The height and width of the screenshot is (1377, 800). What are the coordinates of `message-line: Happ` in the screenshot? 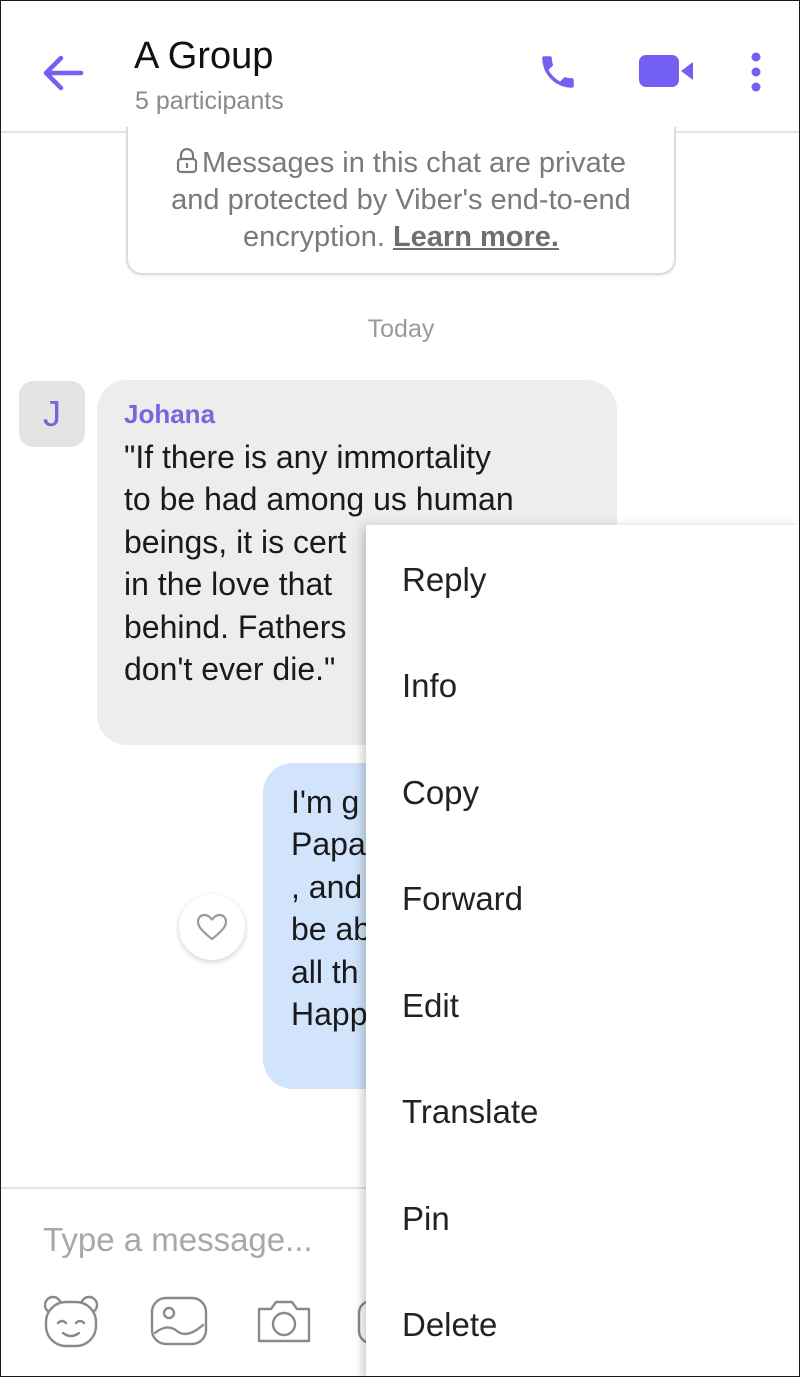 It's located at (329, 1014).